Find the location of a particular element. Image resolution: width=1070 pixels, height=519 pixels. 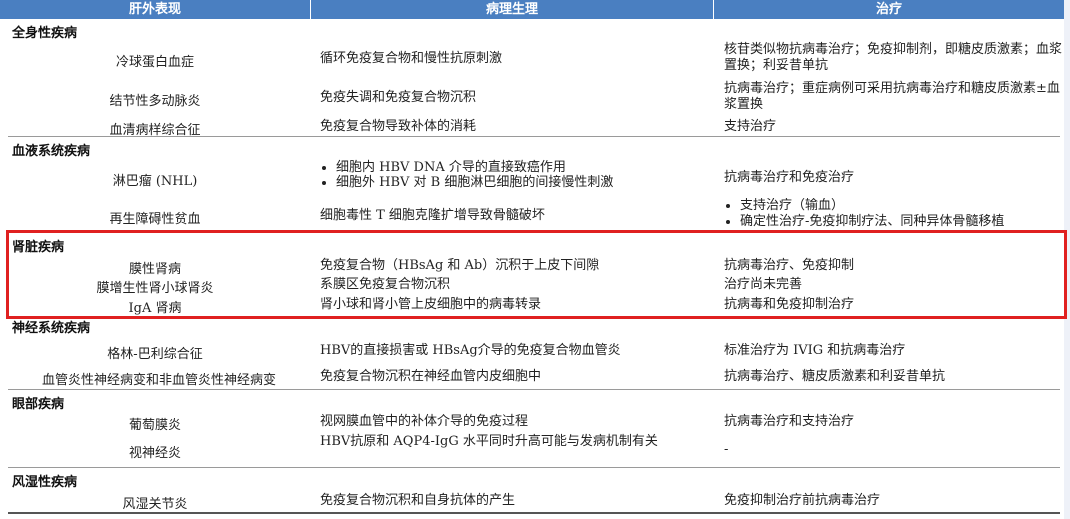

header-col-treatment: 治疗 is located at coordinates (889, 9).